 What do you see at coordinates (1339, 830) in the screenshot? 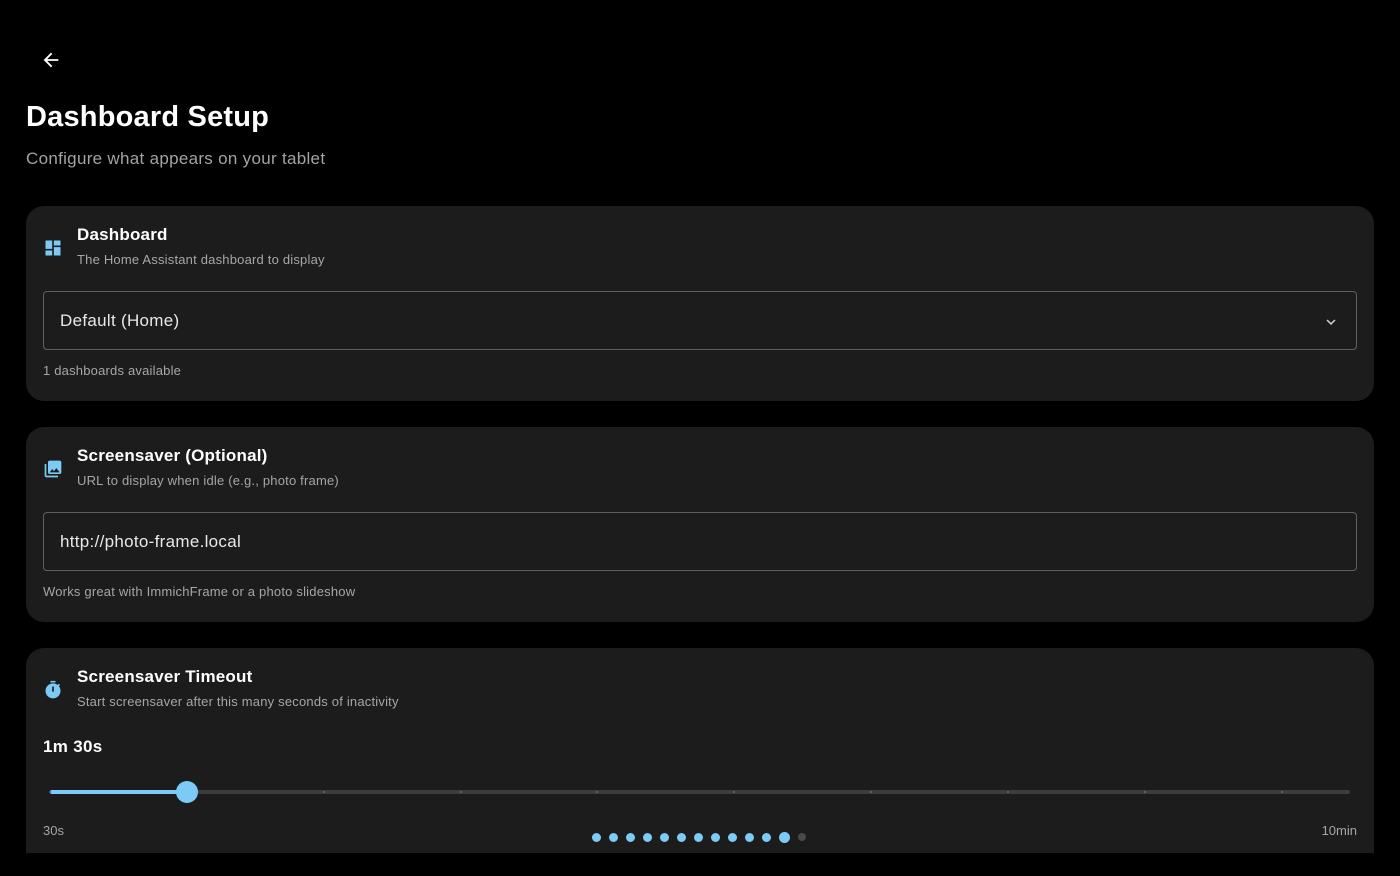
I see `slider-max-label: 10min` at bounding box center [1339, 830].